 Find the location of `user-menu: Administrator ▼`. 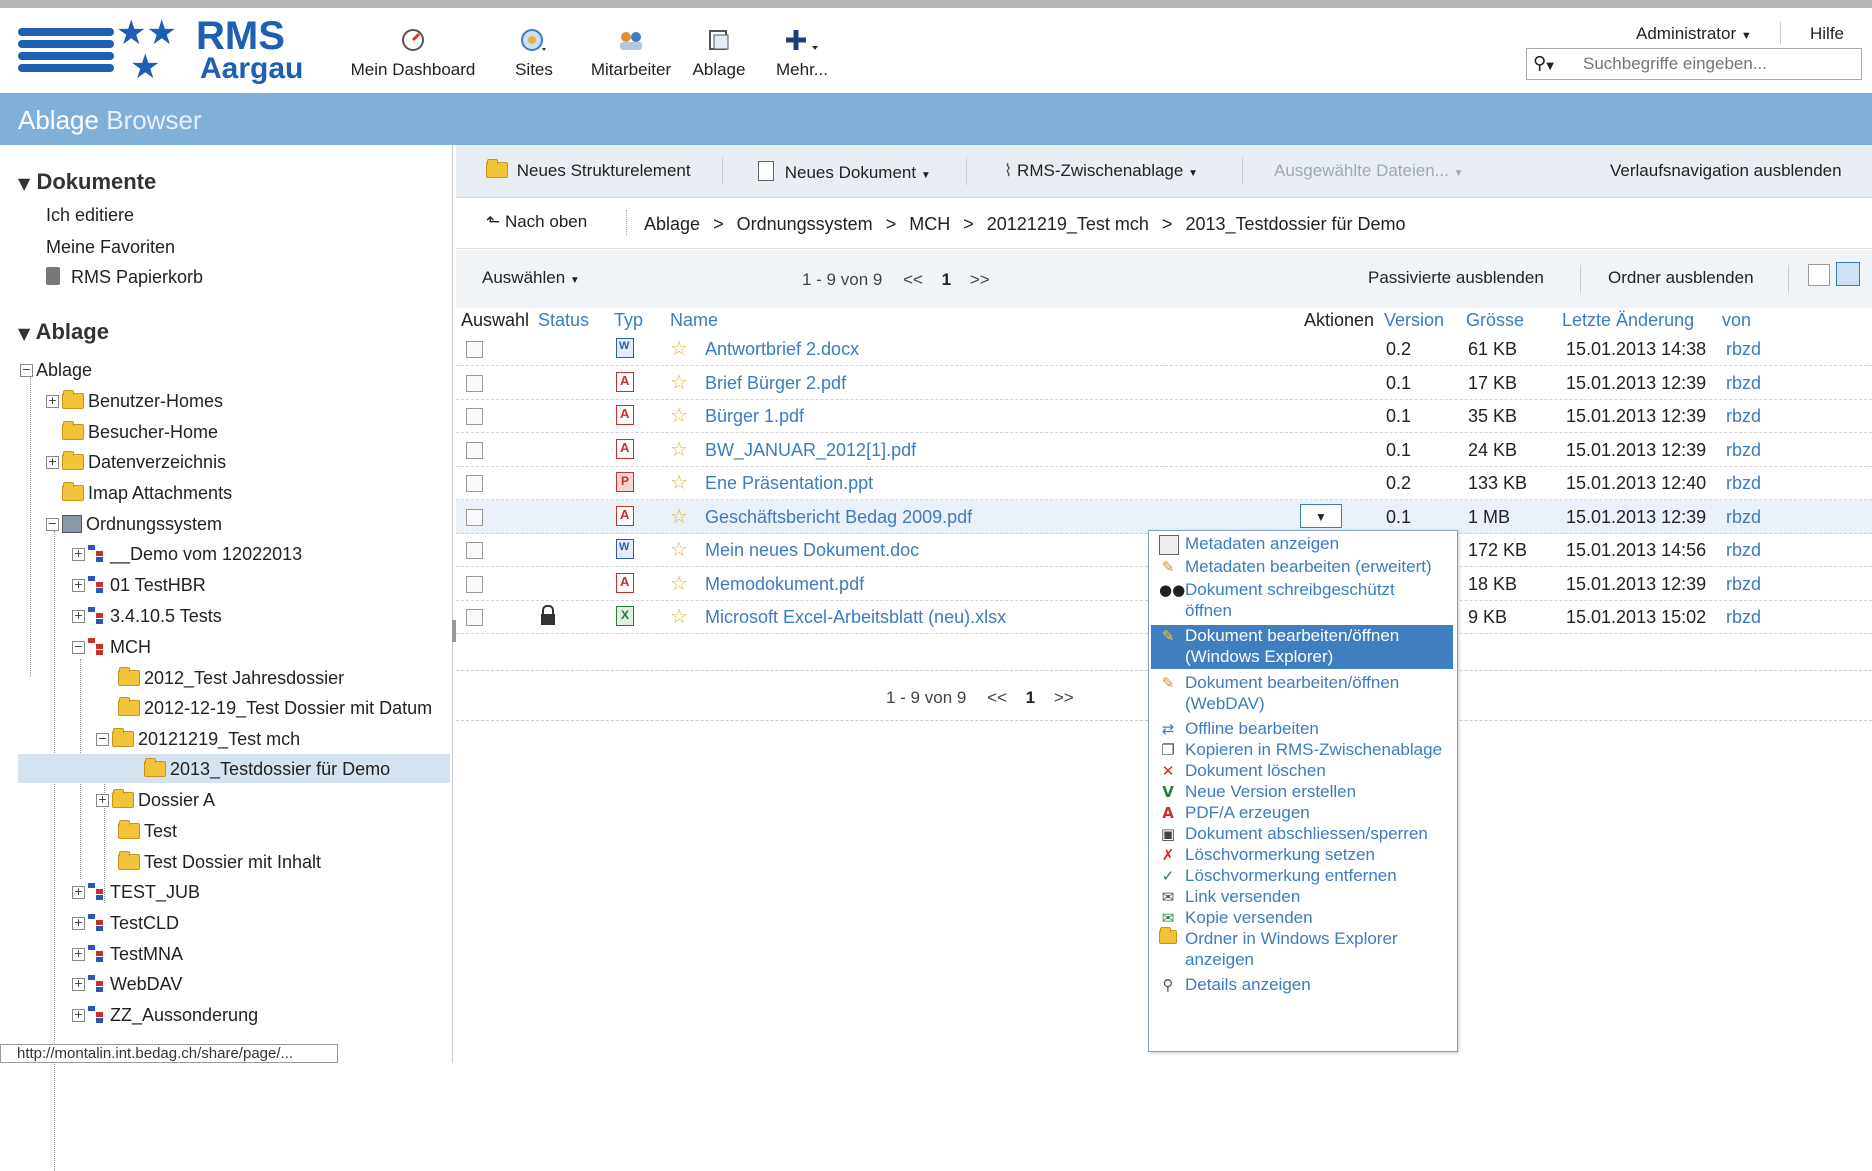

user-menu: Administrator ▼ is located at coordinates (1694, 34).